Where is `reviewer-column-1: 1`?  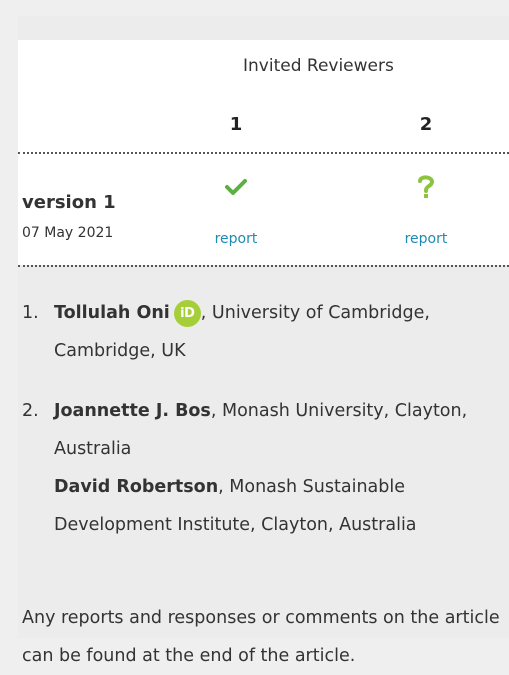 reviewer-column-1: 1 is located at coordinates (236, 124).